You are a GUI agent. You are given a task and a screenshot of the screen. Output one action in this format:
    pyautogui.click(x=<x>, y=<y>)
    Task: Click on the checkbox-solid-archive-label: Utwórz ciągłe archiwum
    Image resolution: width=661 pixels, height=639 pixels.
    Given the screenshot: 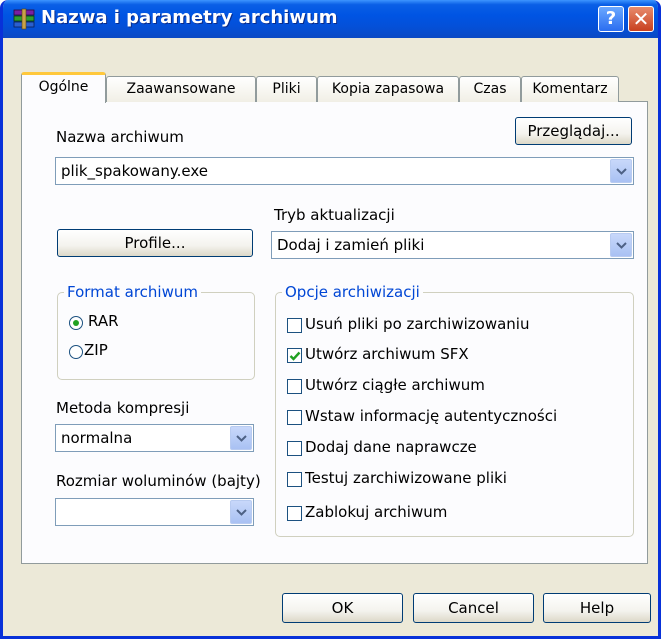 What is the action you would take?
    pyautogui.click(x=395, y=385)
    